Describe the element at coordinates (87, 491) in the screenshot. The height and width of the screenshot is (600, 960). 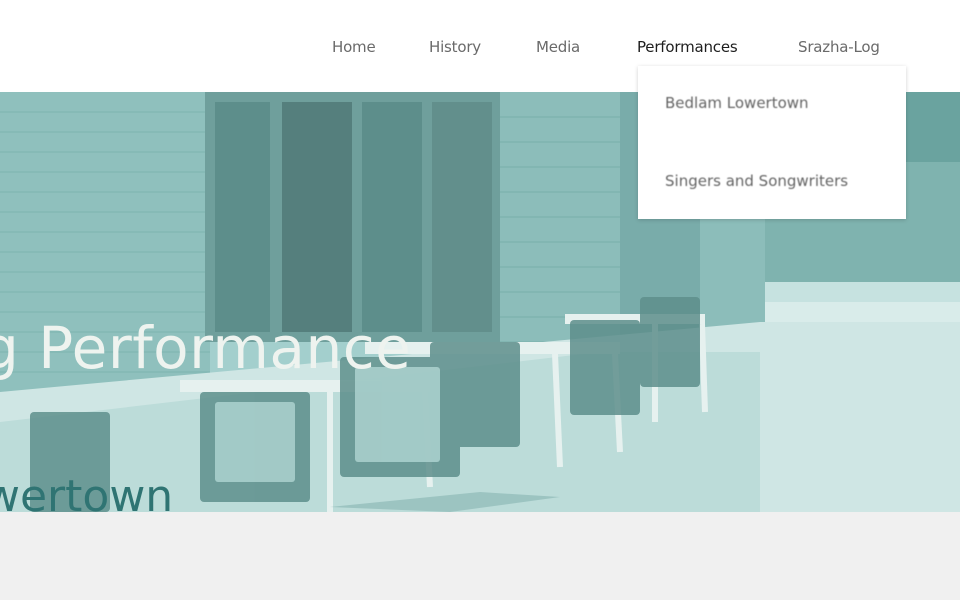
I see `hero-subtitle: wertown` at that location.